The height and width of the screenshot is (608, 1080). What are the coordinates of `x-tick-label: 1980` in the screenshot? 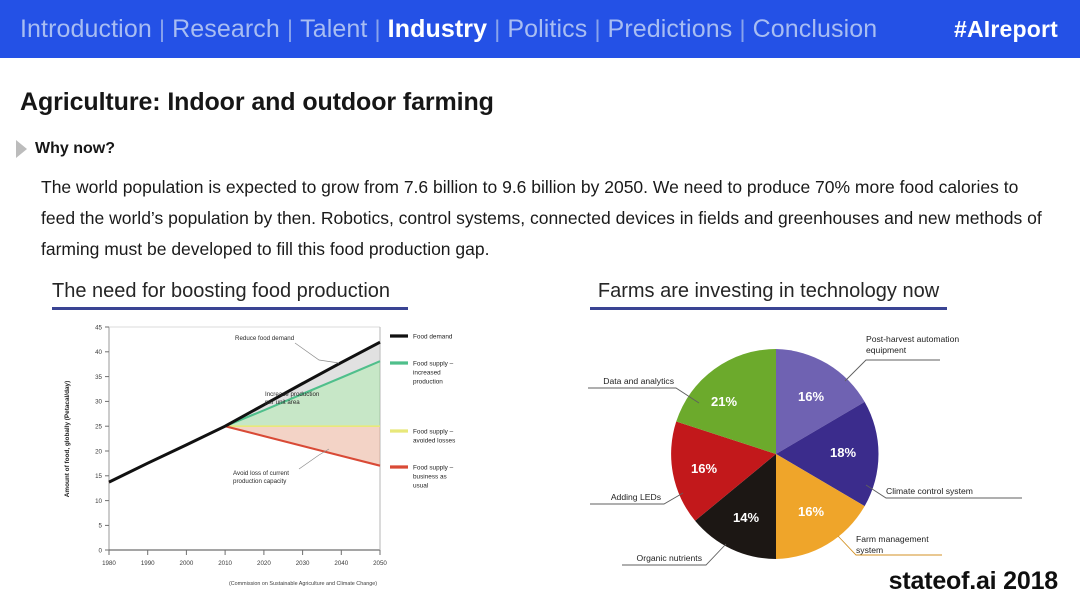 It's located at (109, 563).